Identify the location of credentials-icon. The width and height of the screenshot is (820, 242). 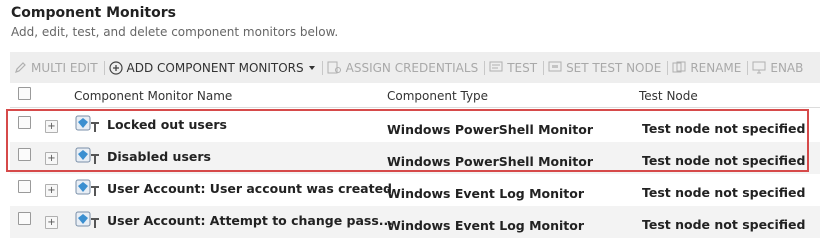
(334, 67).